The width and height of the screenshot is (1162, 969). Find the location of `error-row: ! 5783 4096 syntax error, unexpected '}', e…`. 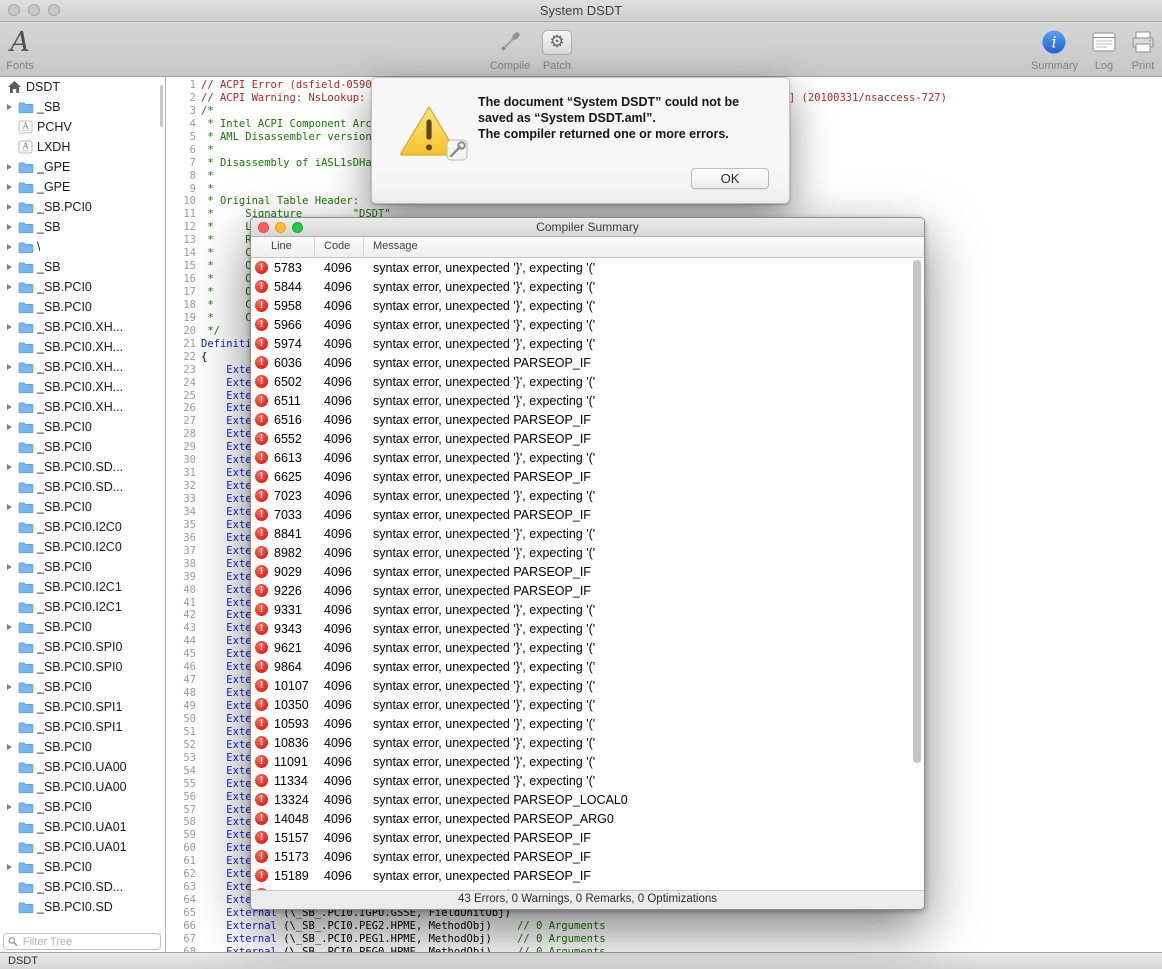

error-row: ! 5783 4096 syntax error, unexpected '}', e… is located at coordinates (587, 267).